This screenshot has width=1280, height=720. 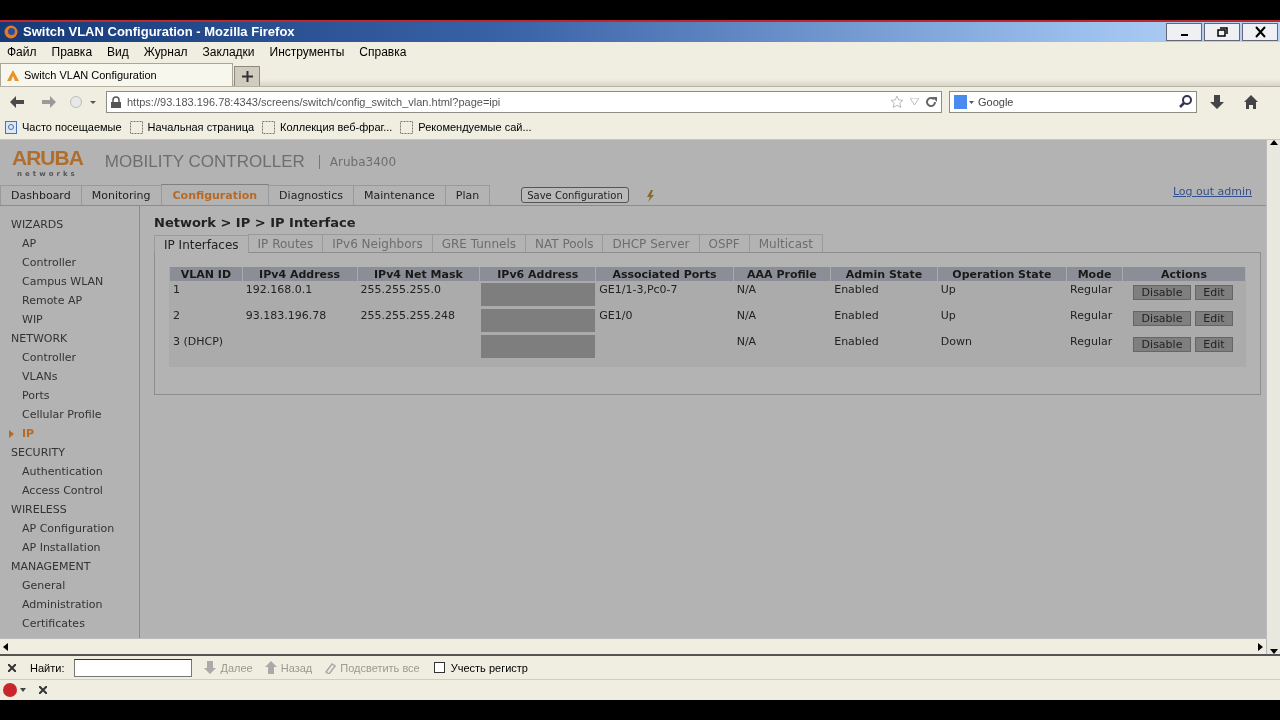 What do you see at coordinates (1073, 101) in the screenshot?
I see `search-box: Google` at bounding box center [1073, 101].